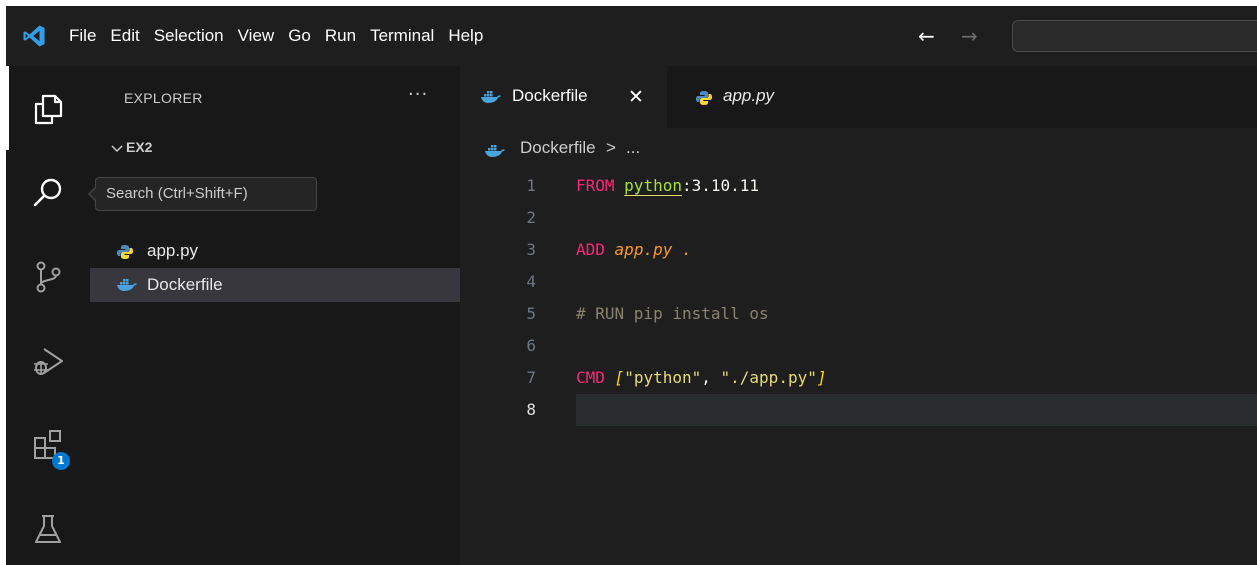  What do you see at coordinates (926, 36) in the screenshot?
I see `nav-back-arrow-icon: ←` at bounding box center [926, 36].